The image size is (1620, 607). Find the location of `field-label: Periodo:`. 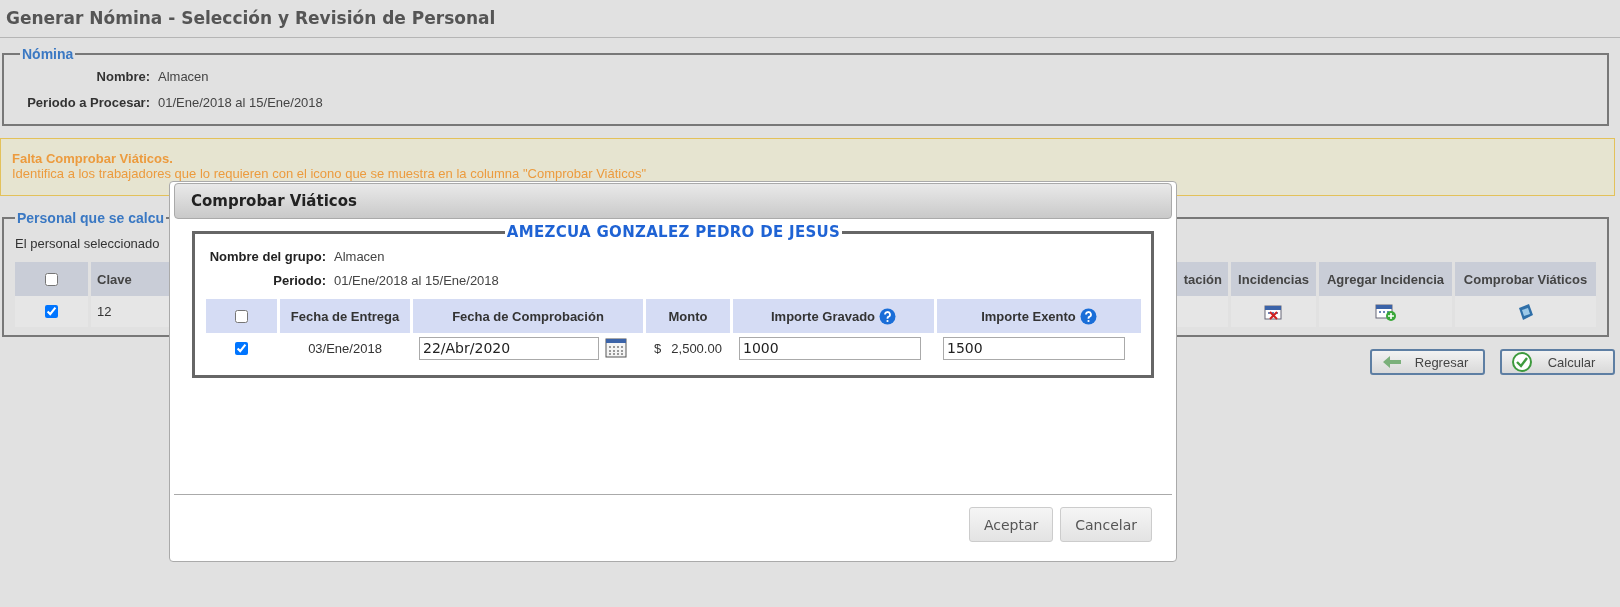

field-label: Periodo: is located at coordinates (299, 281).